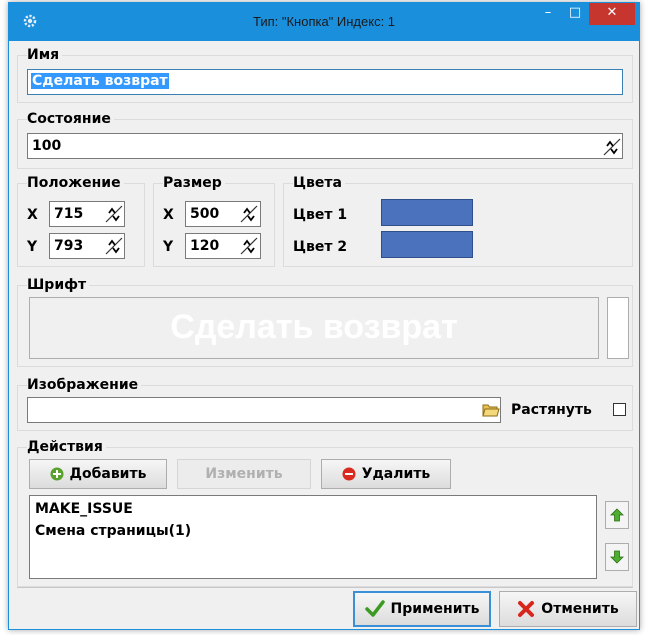 This screenshot has height=635, width=648. What do you see at coordinates (612, 14) in the screenshot?
I see `close-button: ✕` at bounding box center [612, 14].